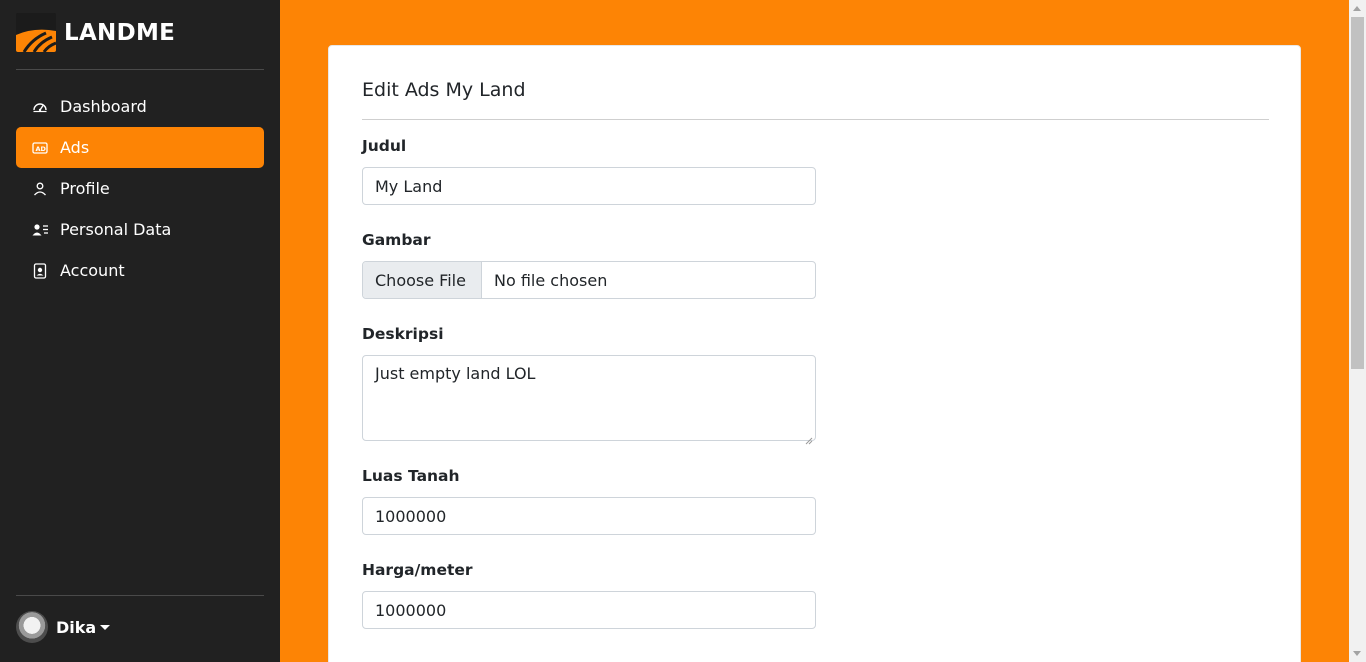 The width and height of the screenshot is (1366, 662). Describe the element at coordinates (589, 516) in the screenshot. I see `luas-tanah-input: 1000000` at that location.